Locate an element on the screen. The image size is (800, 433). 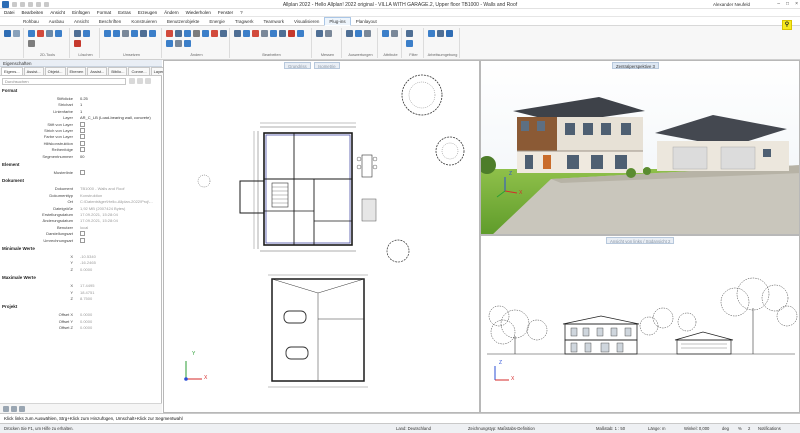
ribbon-tab: Beschriften is located at coordinates (110, 21).